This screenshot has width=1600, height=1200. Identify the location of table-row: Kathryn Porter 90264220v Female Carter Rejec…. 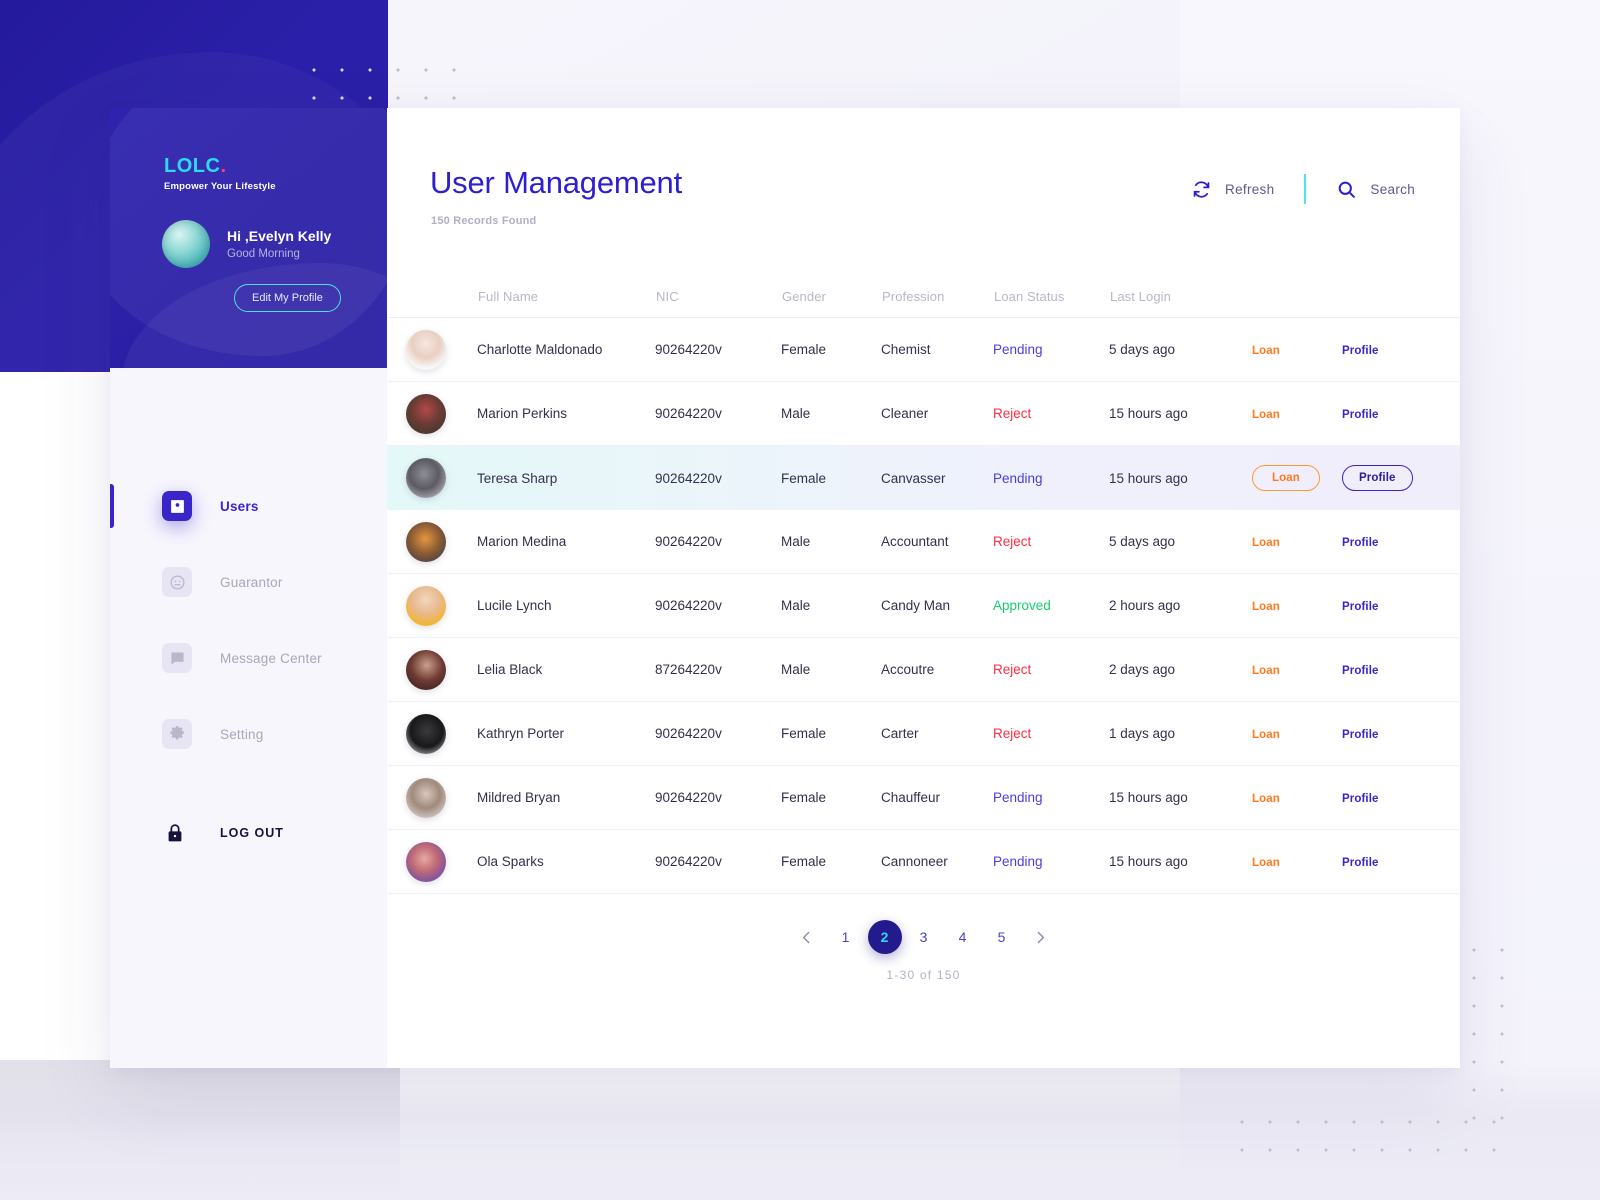
(923, 734).